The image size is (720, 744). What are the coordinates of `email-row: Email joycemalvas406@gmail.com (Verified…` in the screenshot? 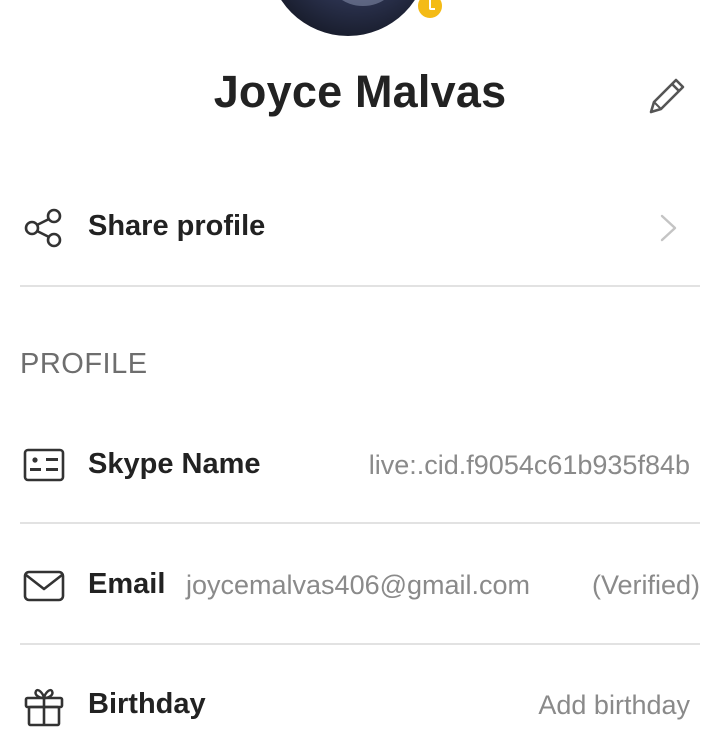 It's located at (360, 585).